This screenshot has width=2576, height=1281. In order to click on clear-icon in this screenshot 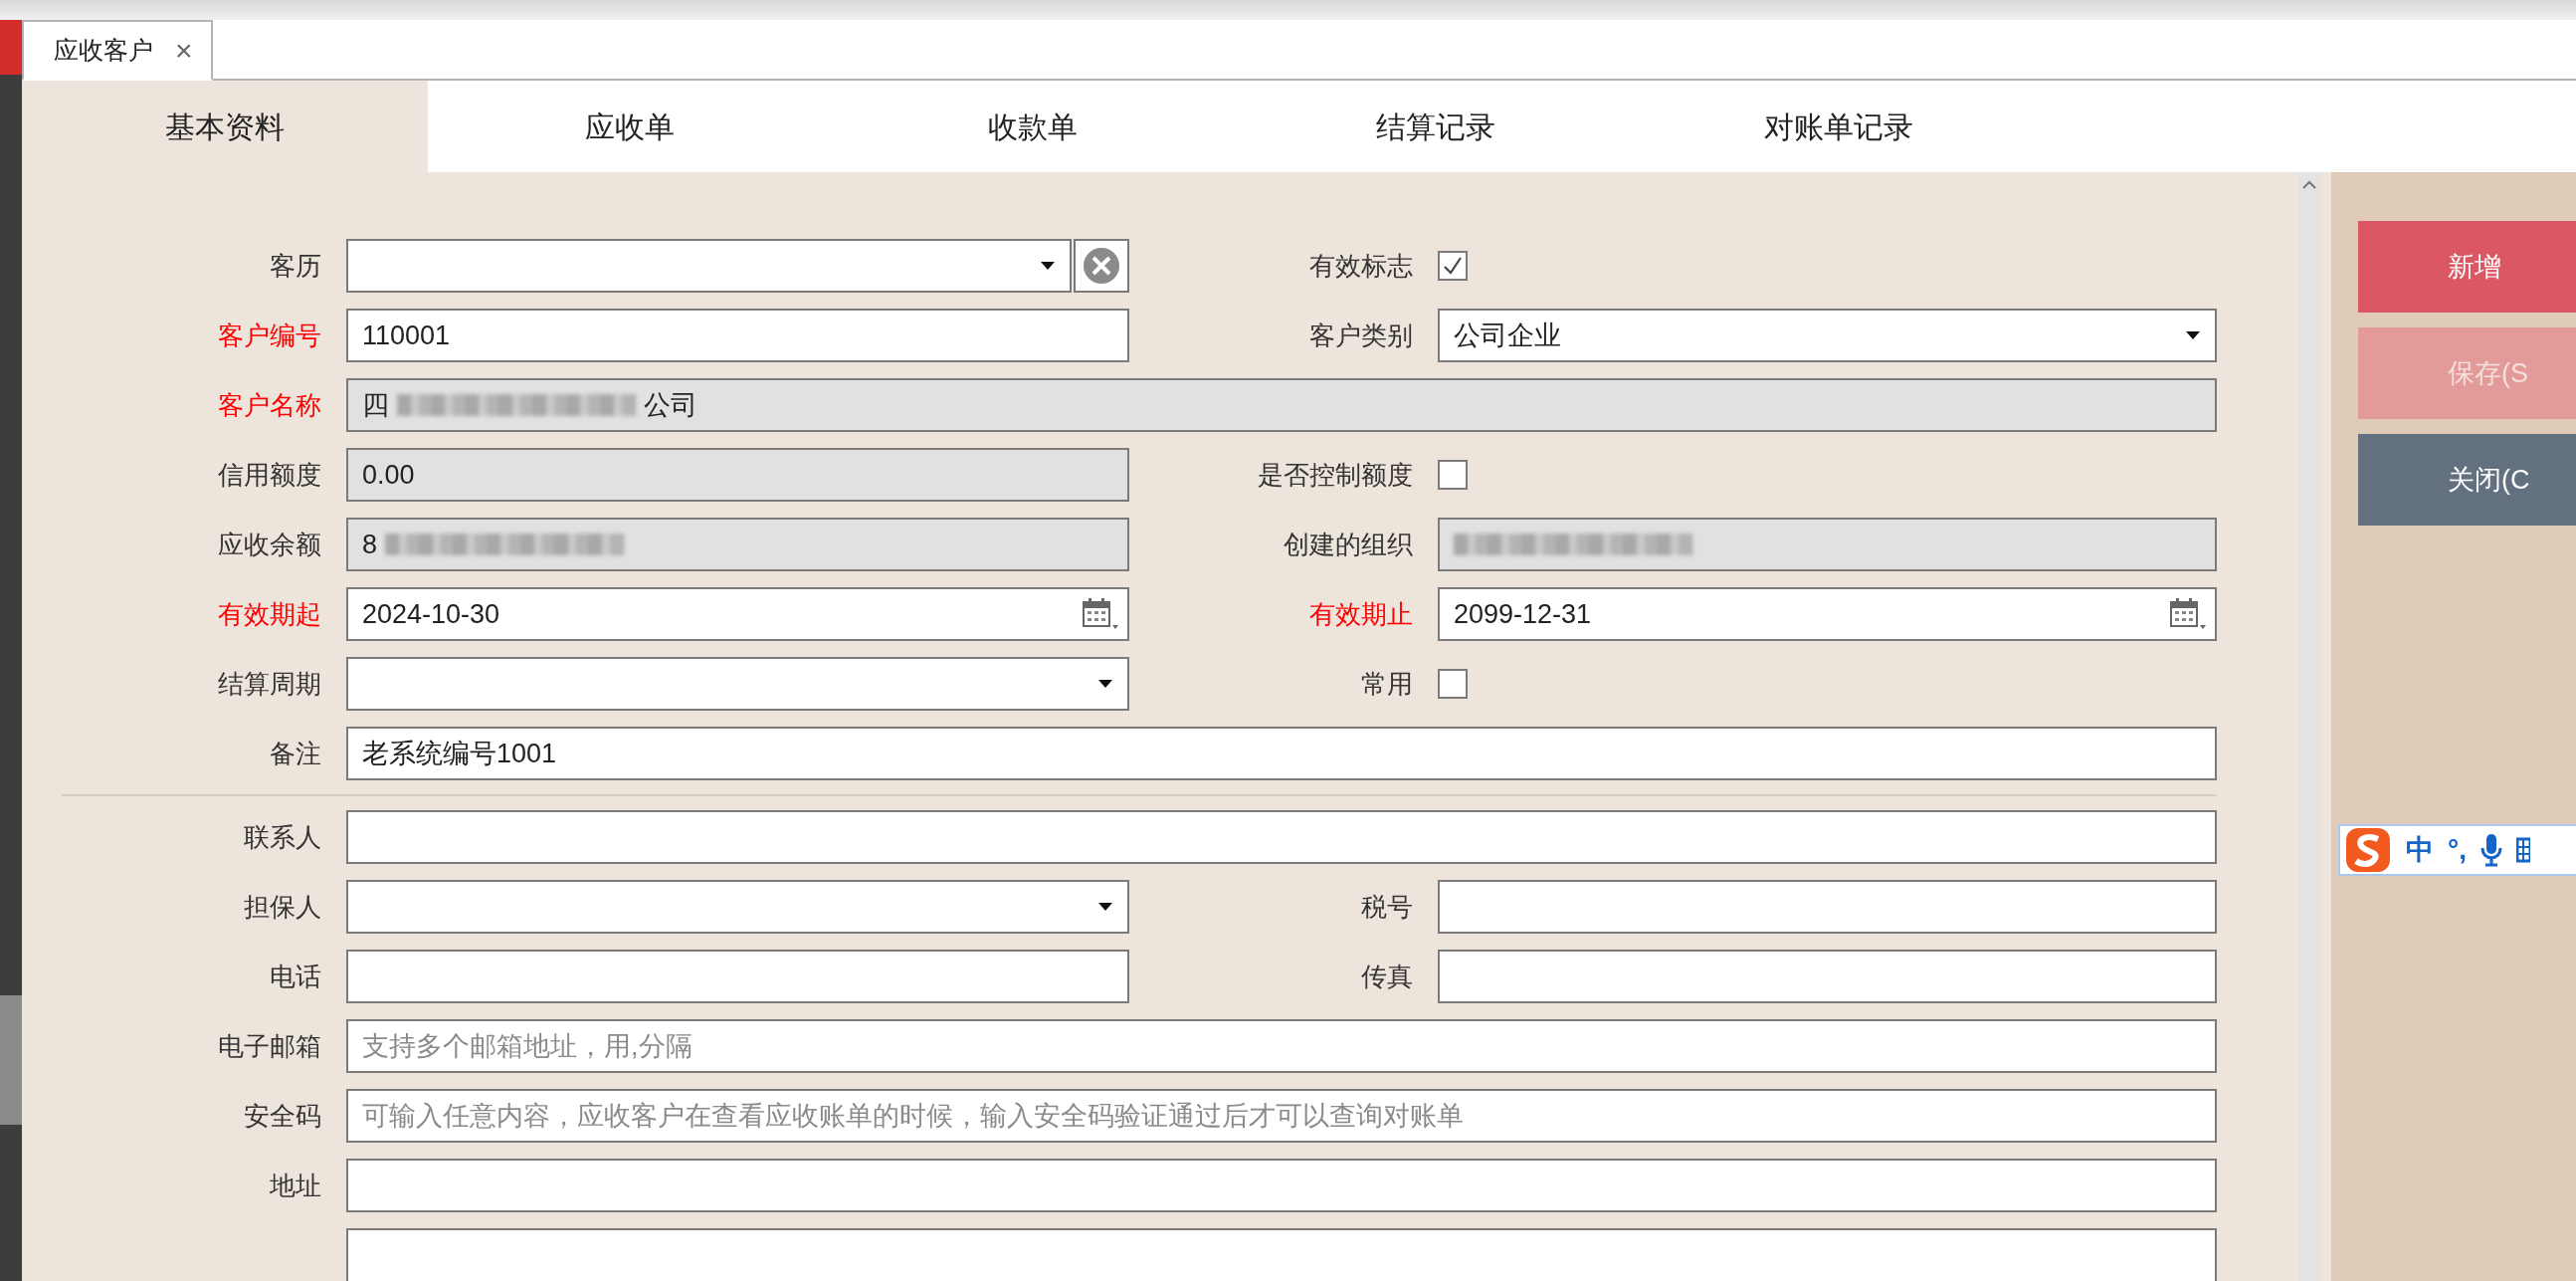, I will do `click(1101, 266)`.